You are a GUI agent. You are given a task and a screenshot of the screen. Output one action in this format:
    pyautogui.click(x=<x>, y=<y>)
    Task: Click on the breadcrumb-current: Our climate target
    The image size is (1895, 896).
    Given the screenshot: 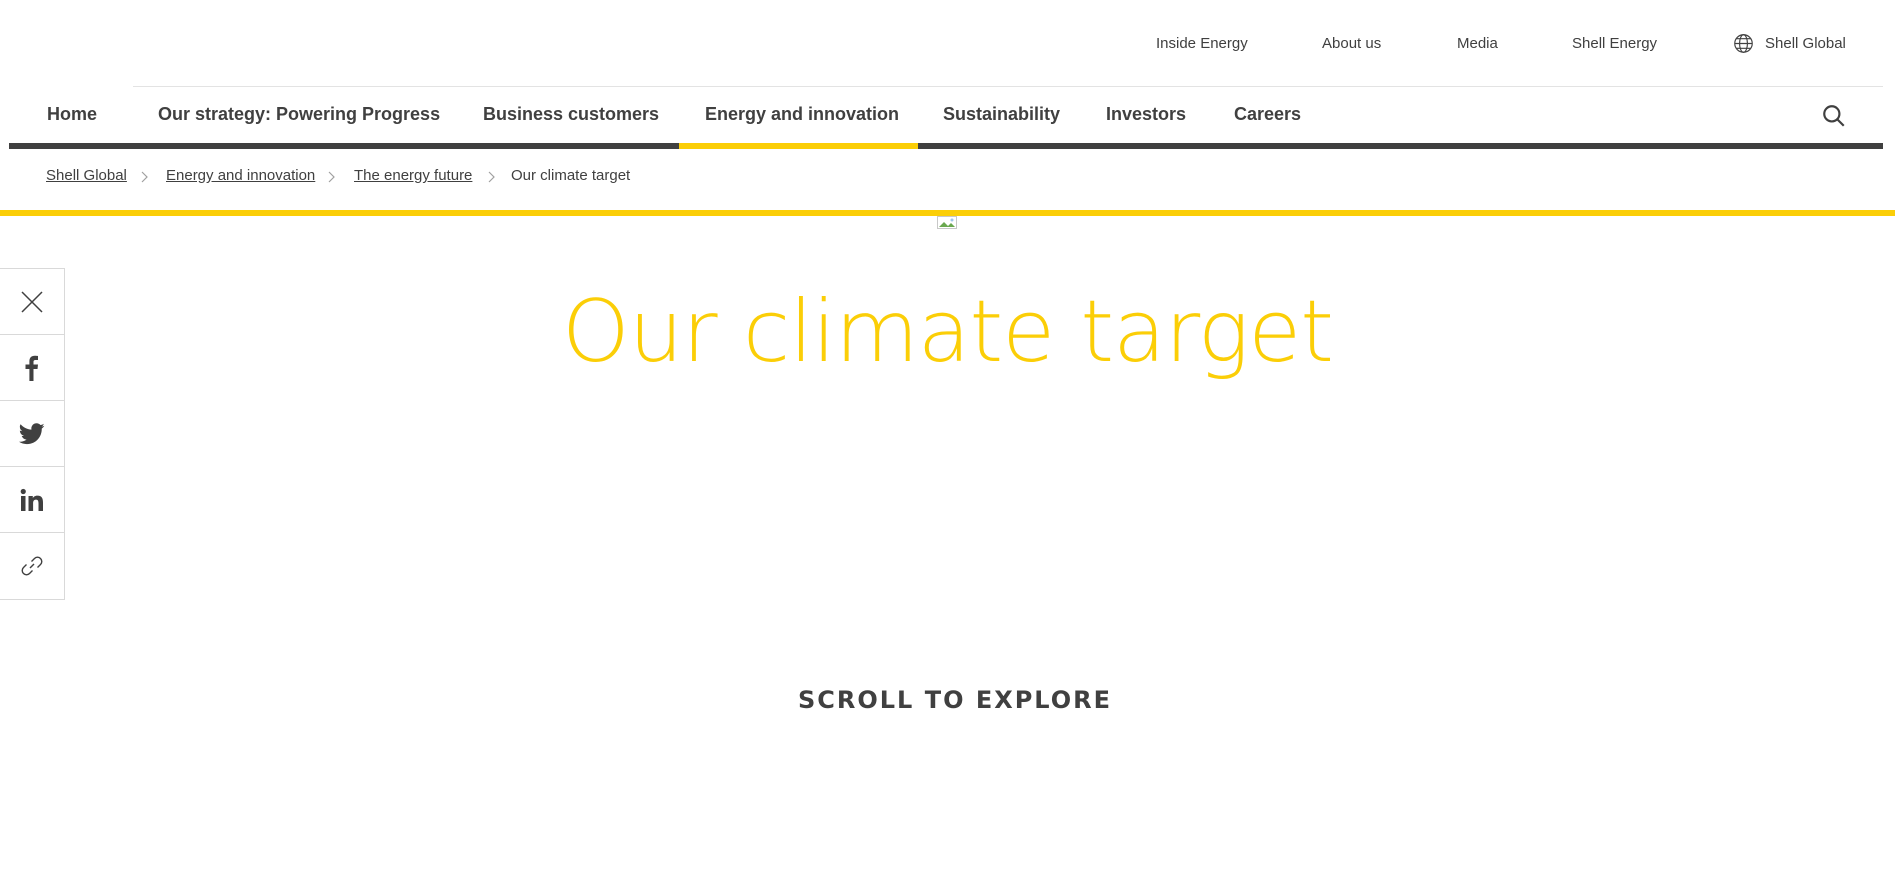 What is the action you would take?
    pyautogui.click(x=571, y=175)
    